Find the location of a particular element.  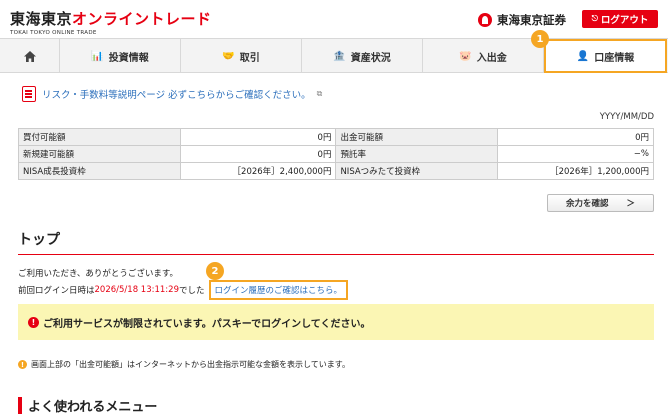

nav-account-info: 👤 口座情報 is located at coordinates (605, 56).